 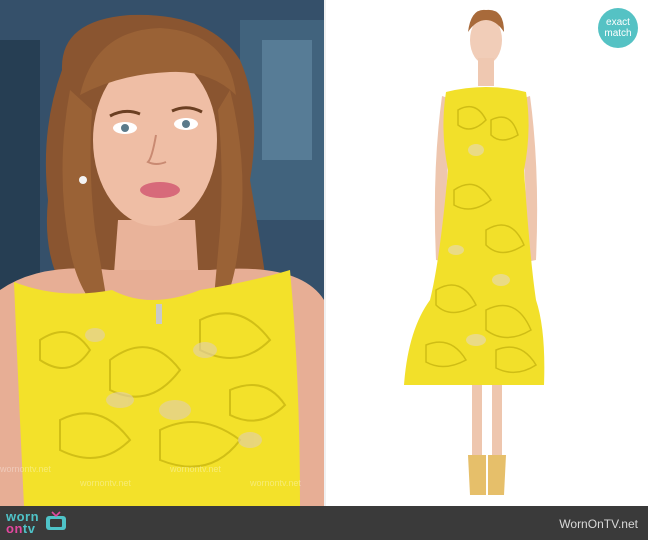 What do you see at coordinates (56, 523) in the screenshot?
I see `tv-icon` at bounding box center [56, 523].